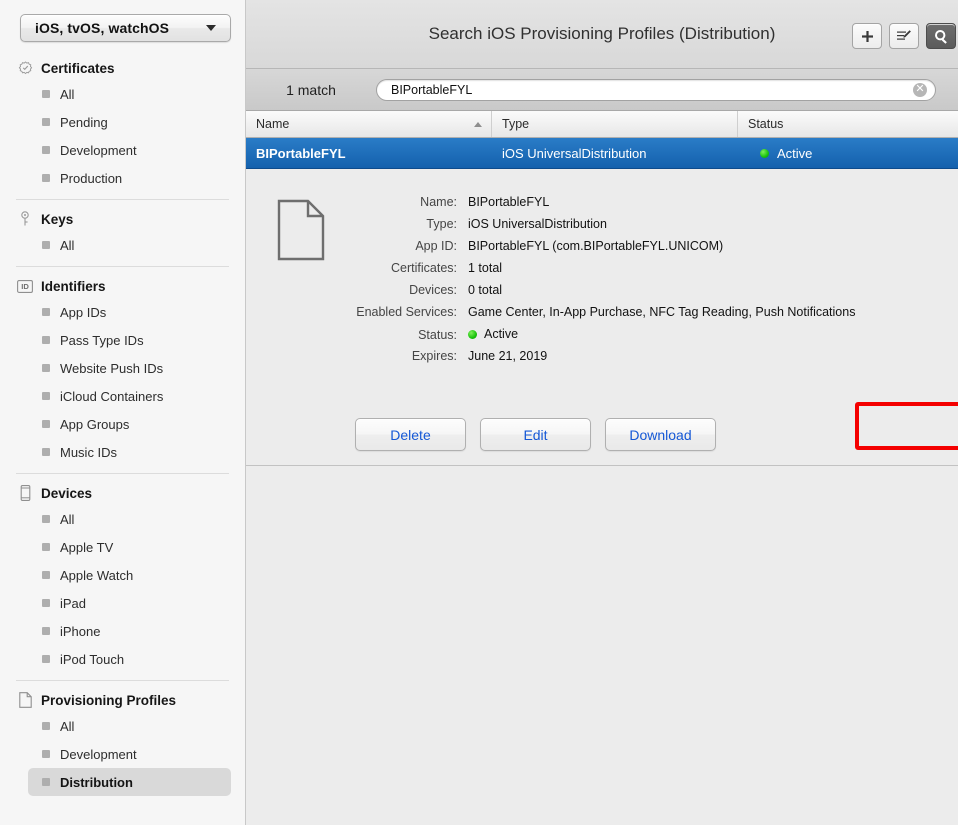 The height and width of the screenshot is (825, 958). What do you see at coordinates (406, 312) in the screenshot?
I see `detail-field-label: Enabled Services:` at bounding box center [406, 312].